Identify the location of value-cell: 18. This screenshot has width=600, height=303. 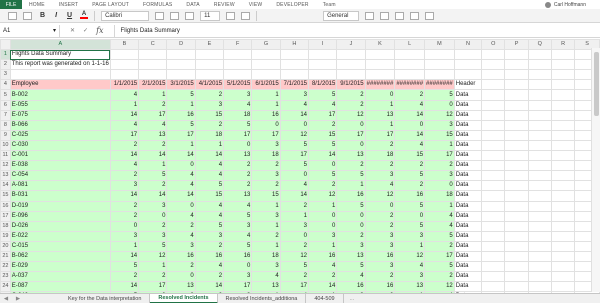
(439, 196).